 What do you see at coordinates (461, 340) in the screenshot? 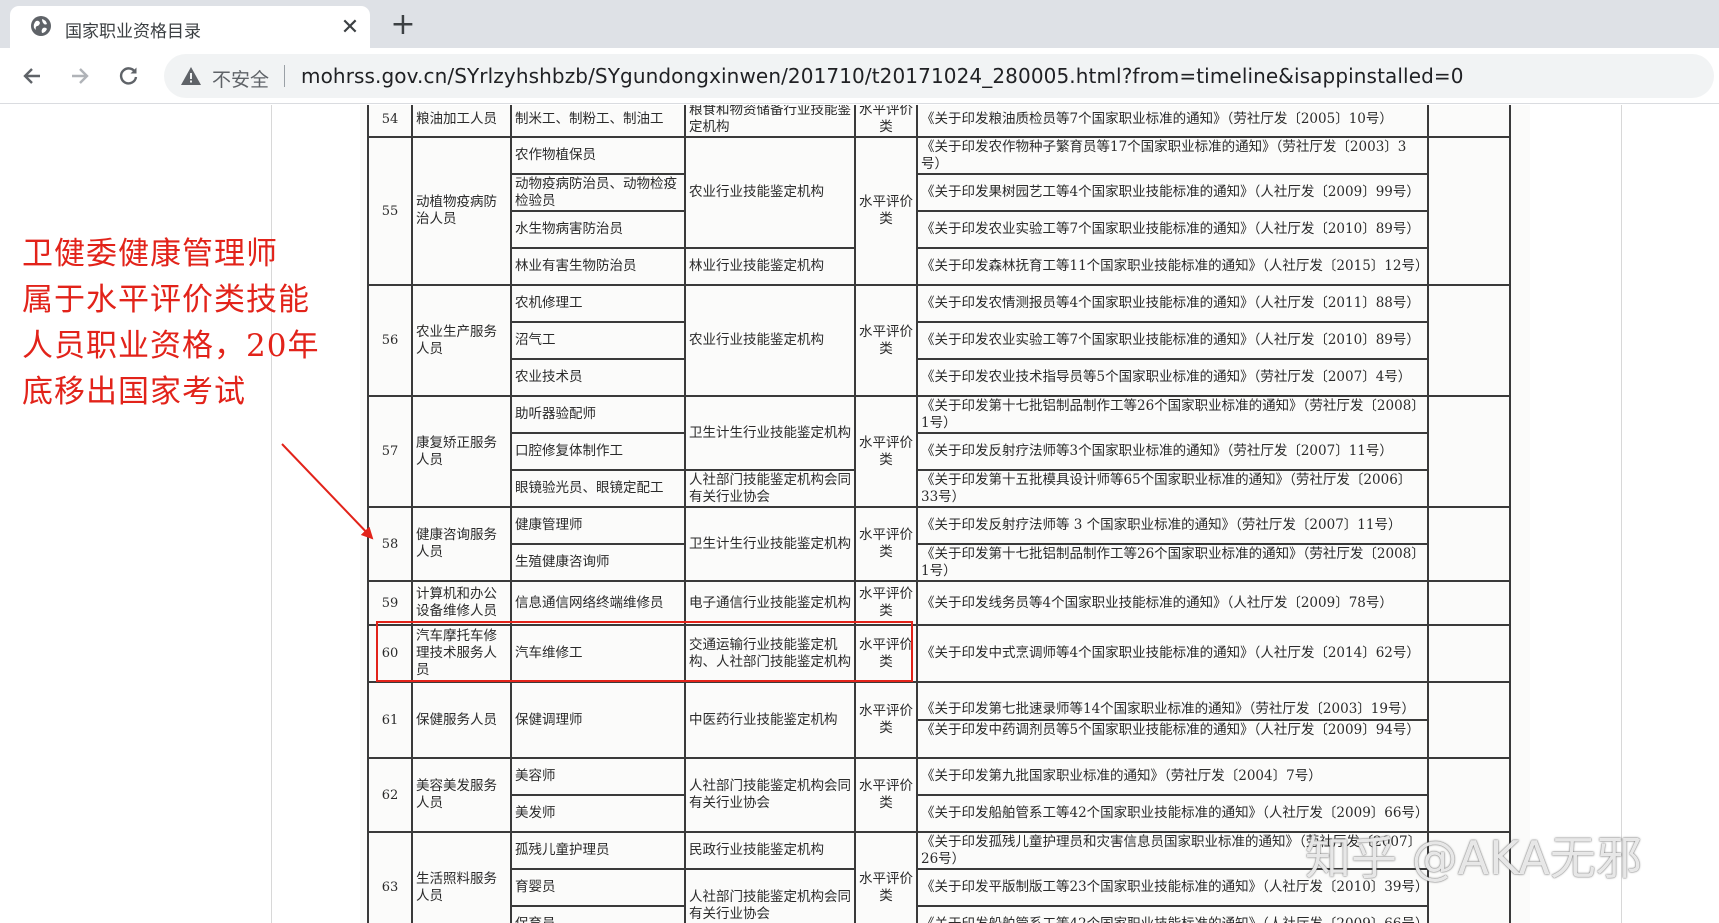
I see `category-name: 农业生产服务人员` at bounding box center [461, 340].